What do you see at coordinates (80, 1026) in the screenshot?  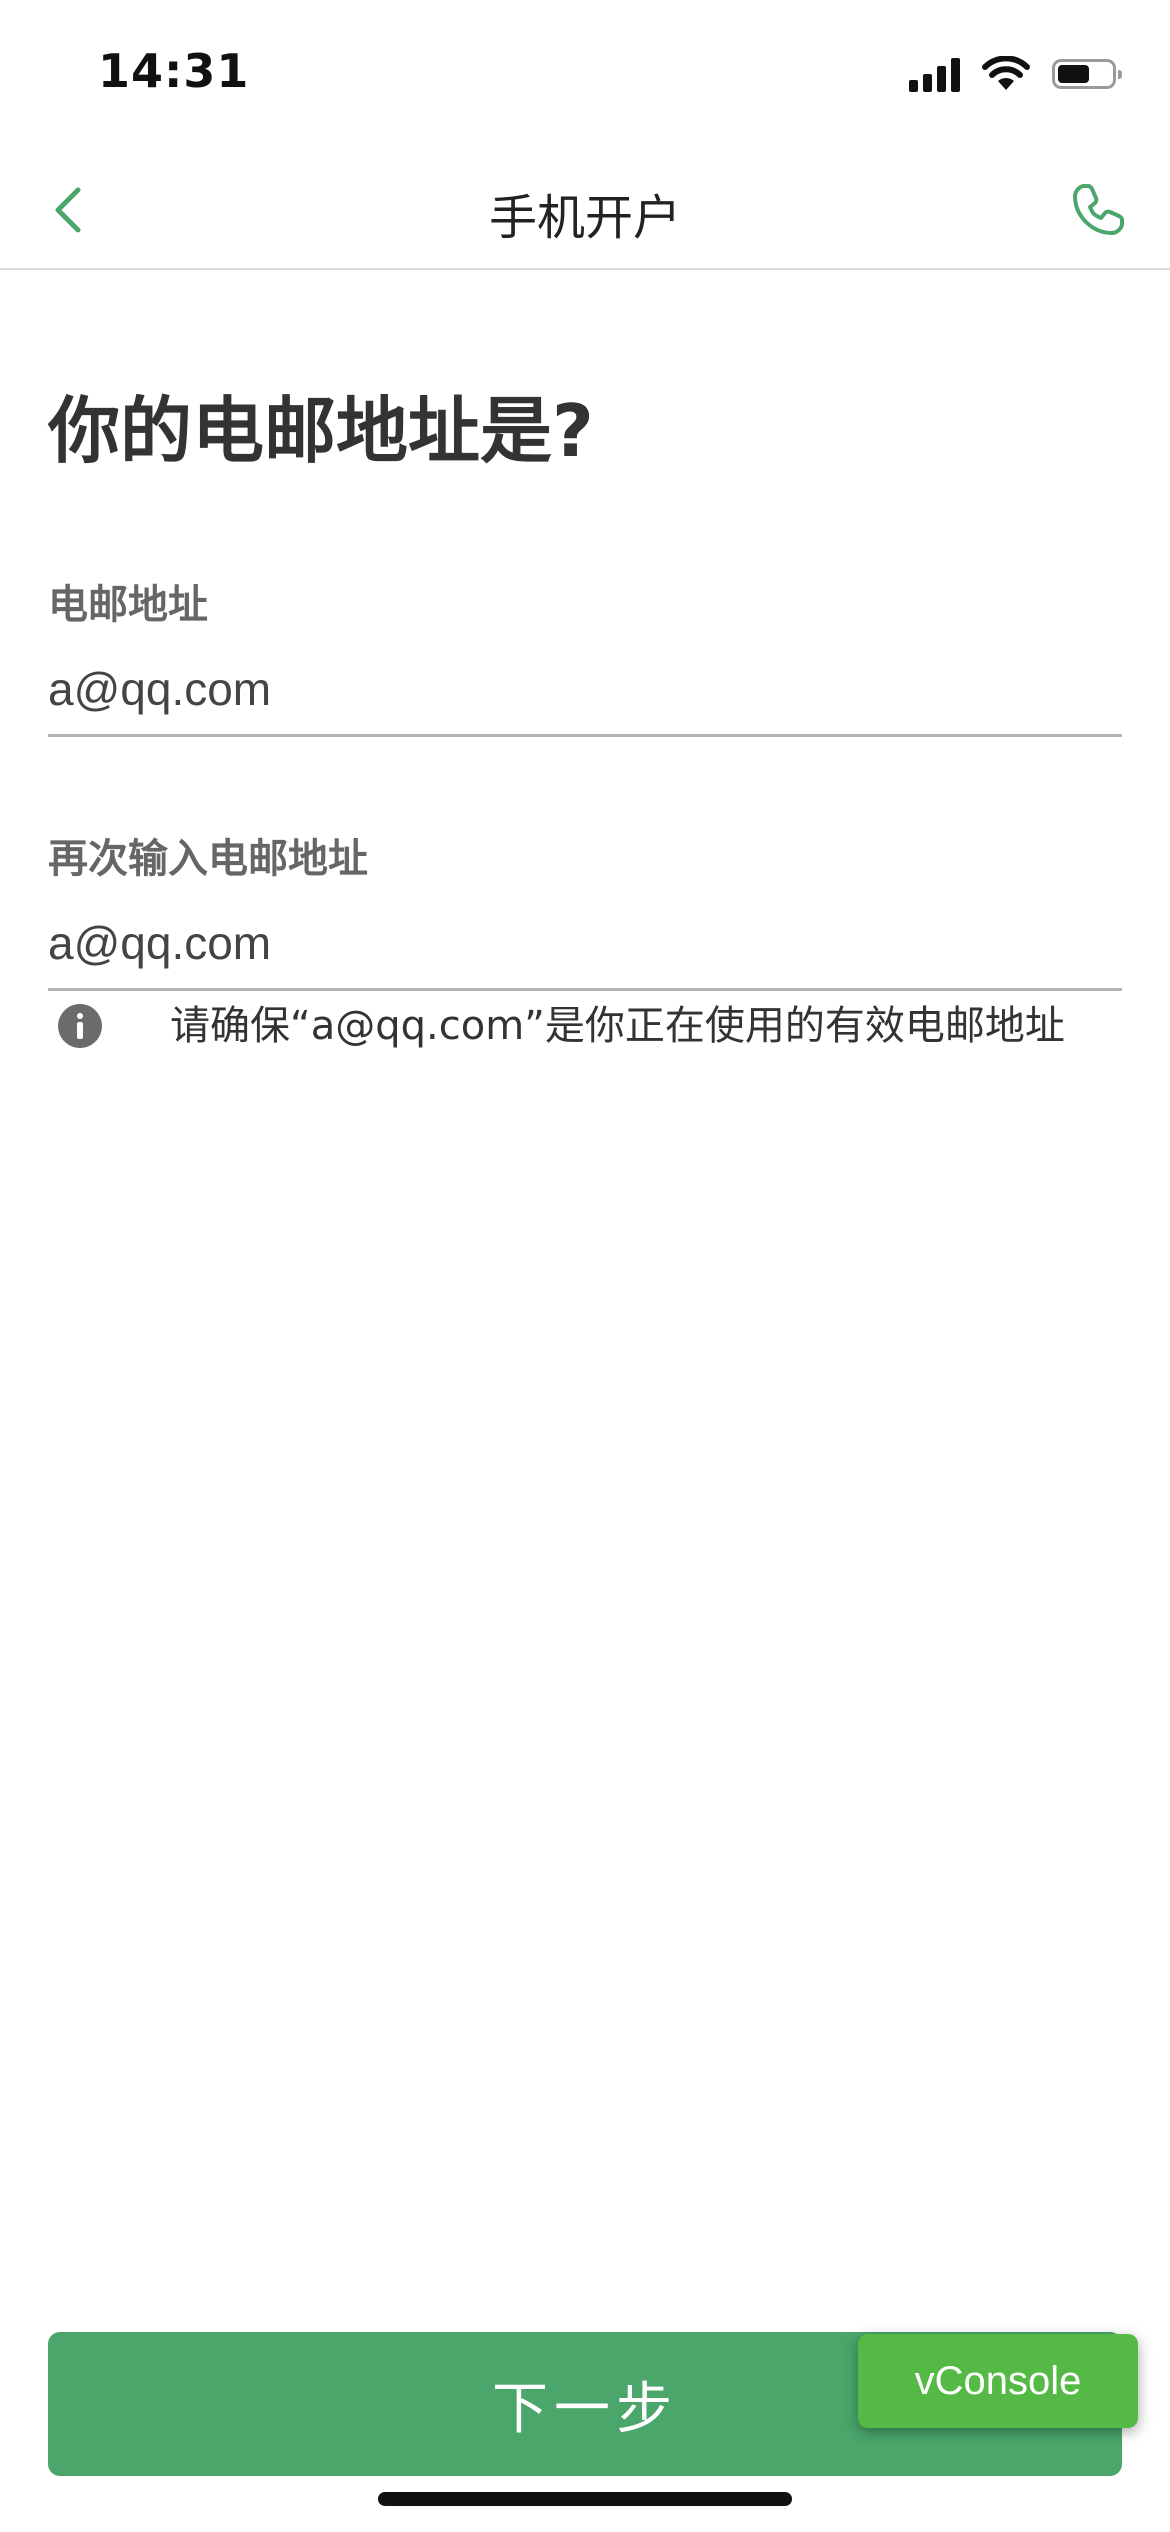 I see `info-icon` at bounding box center [80, 1026].